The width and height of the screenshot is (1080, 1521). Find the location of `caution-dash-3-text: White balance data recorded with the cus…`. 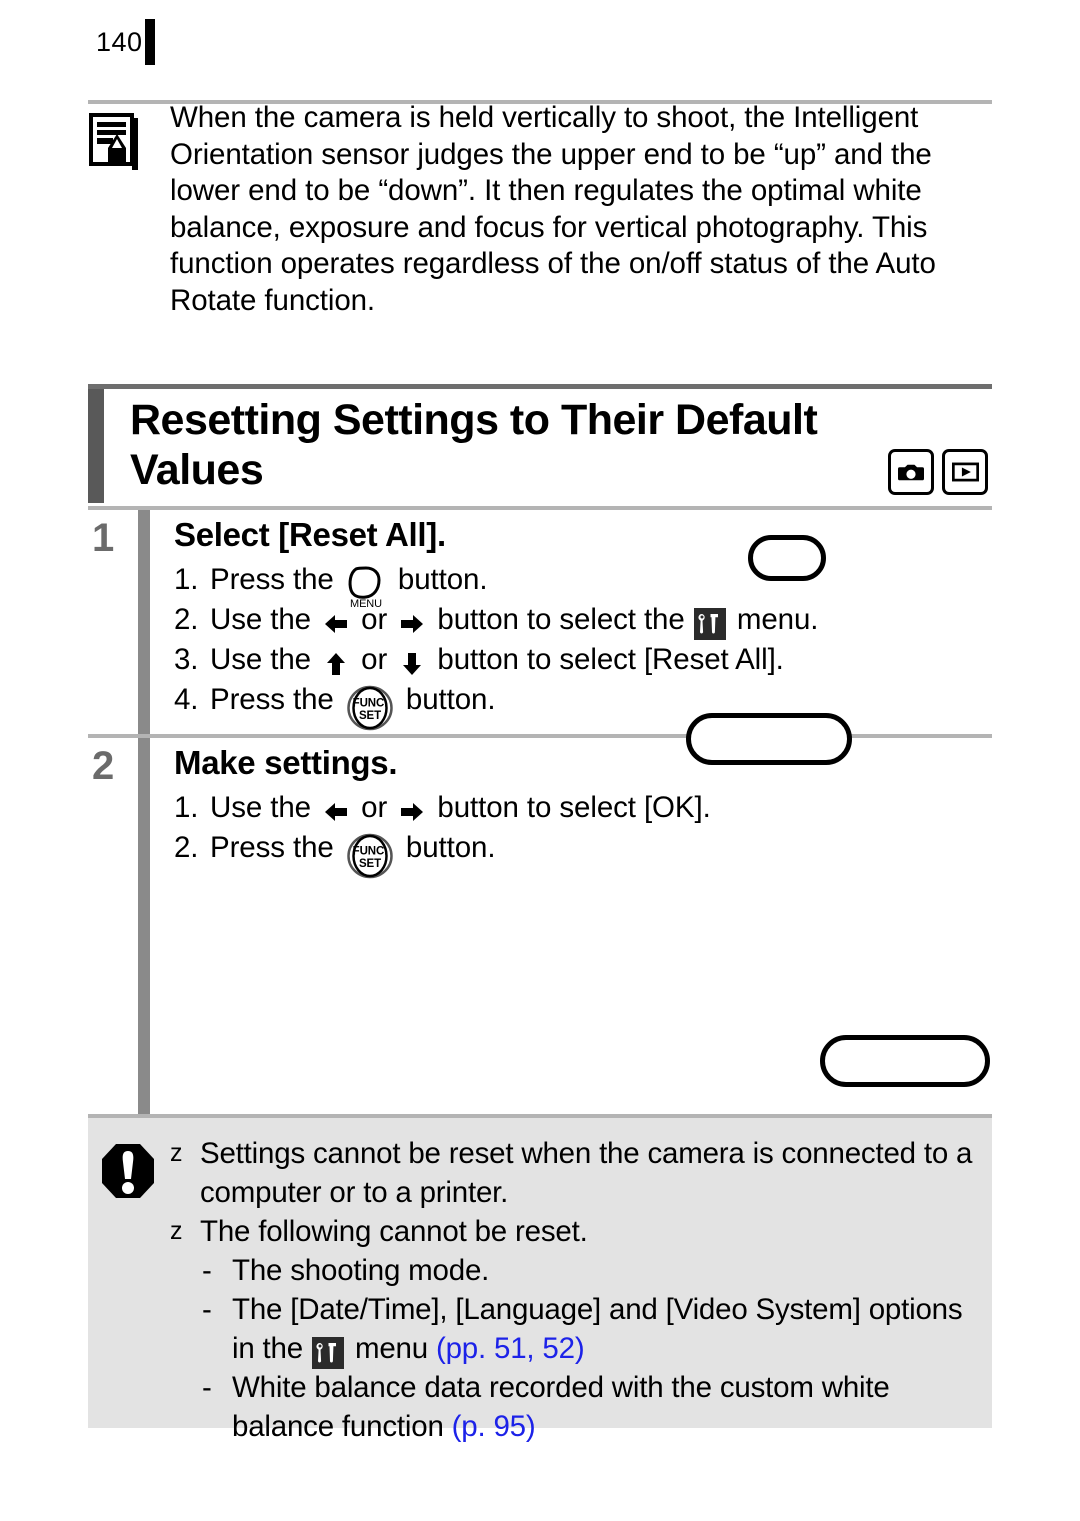

caution-dash-3-text: White balance data recorded with the cus… is located at coordinates (561, 1407).